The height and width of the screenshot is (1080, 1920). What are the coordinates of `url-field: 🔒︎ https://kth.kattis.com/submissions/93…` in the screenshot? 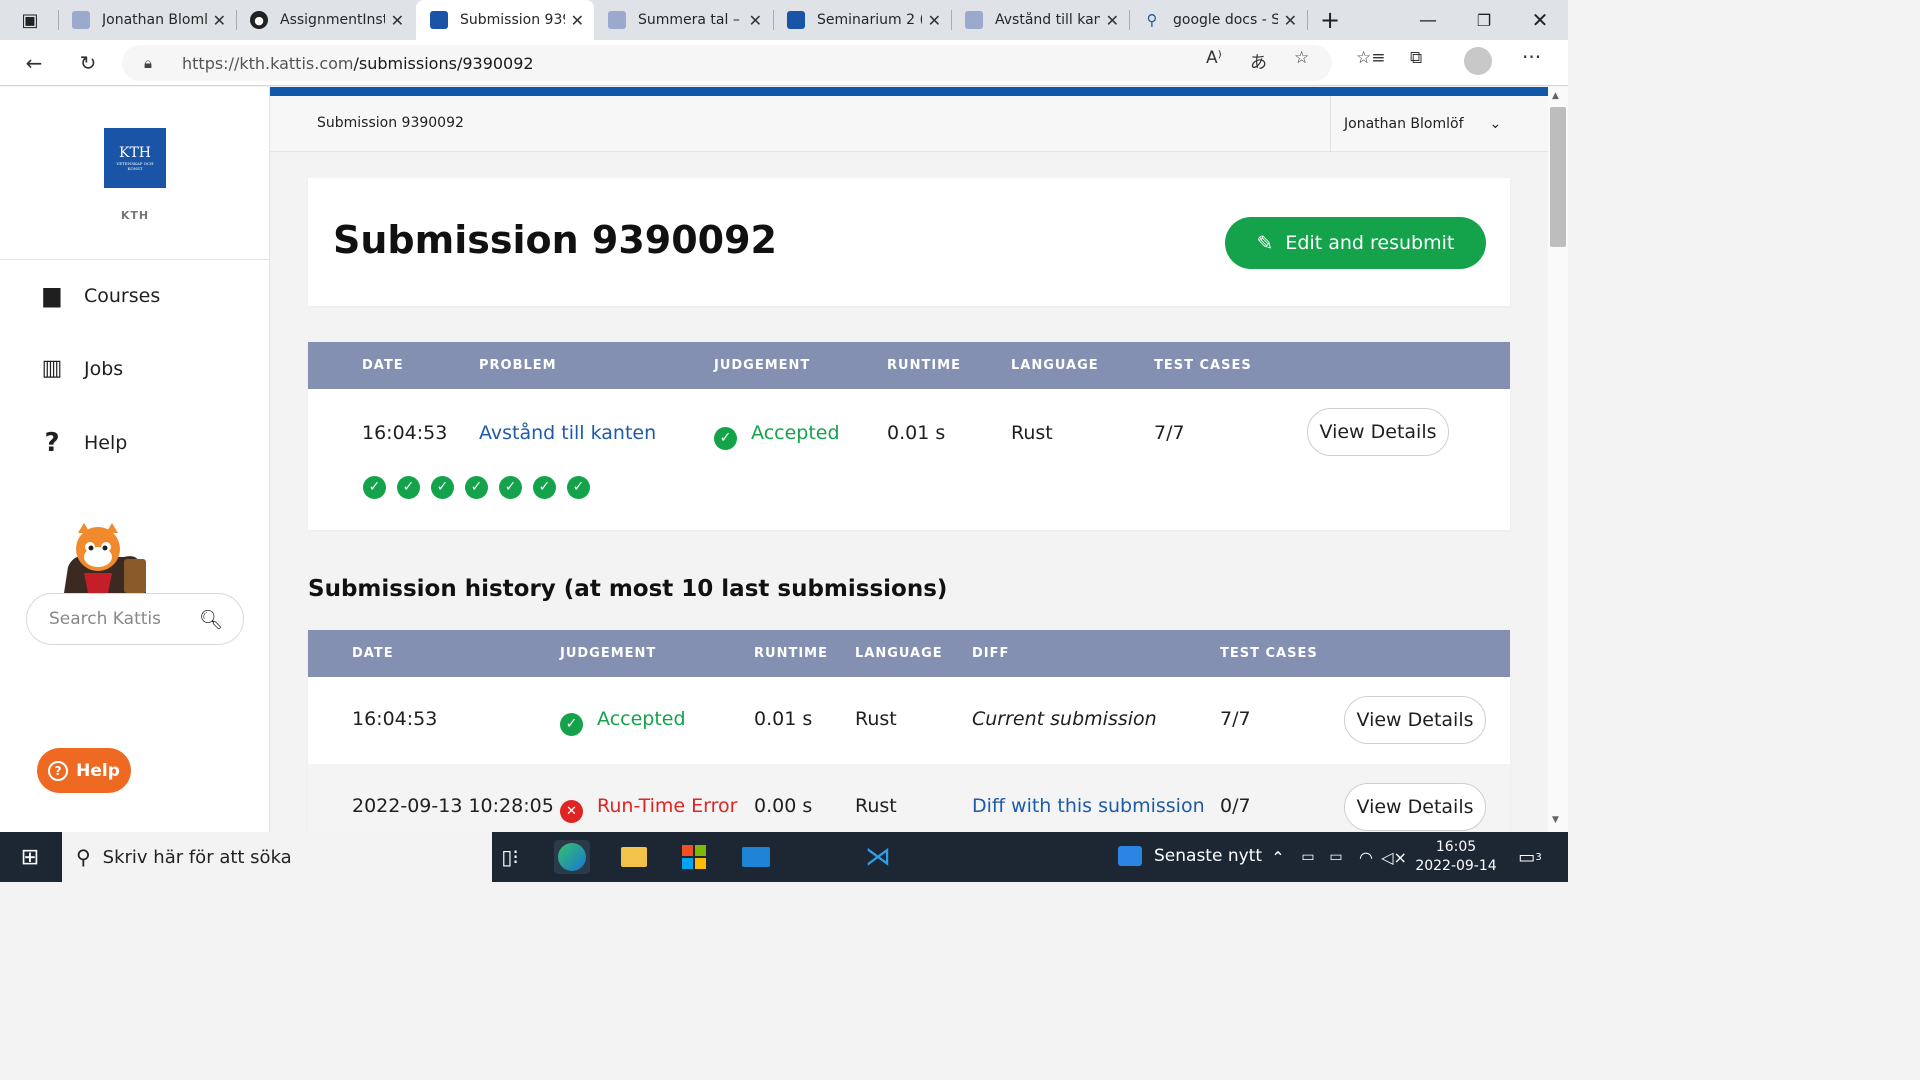 It's located at (727, 63).